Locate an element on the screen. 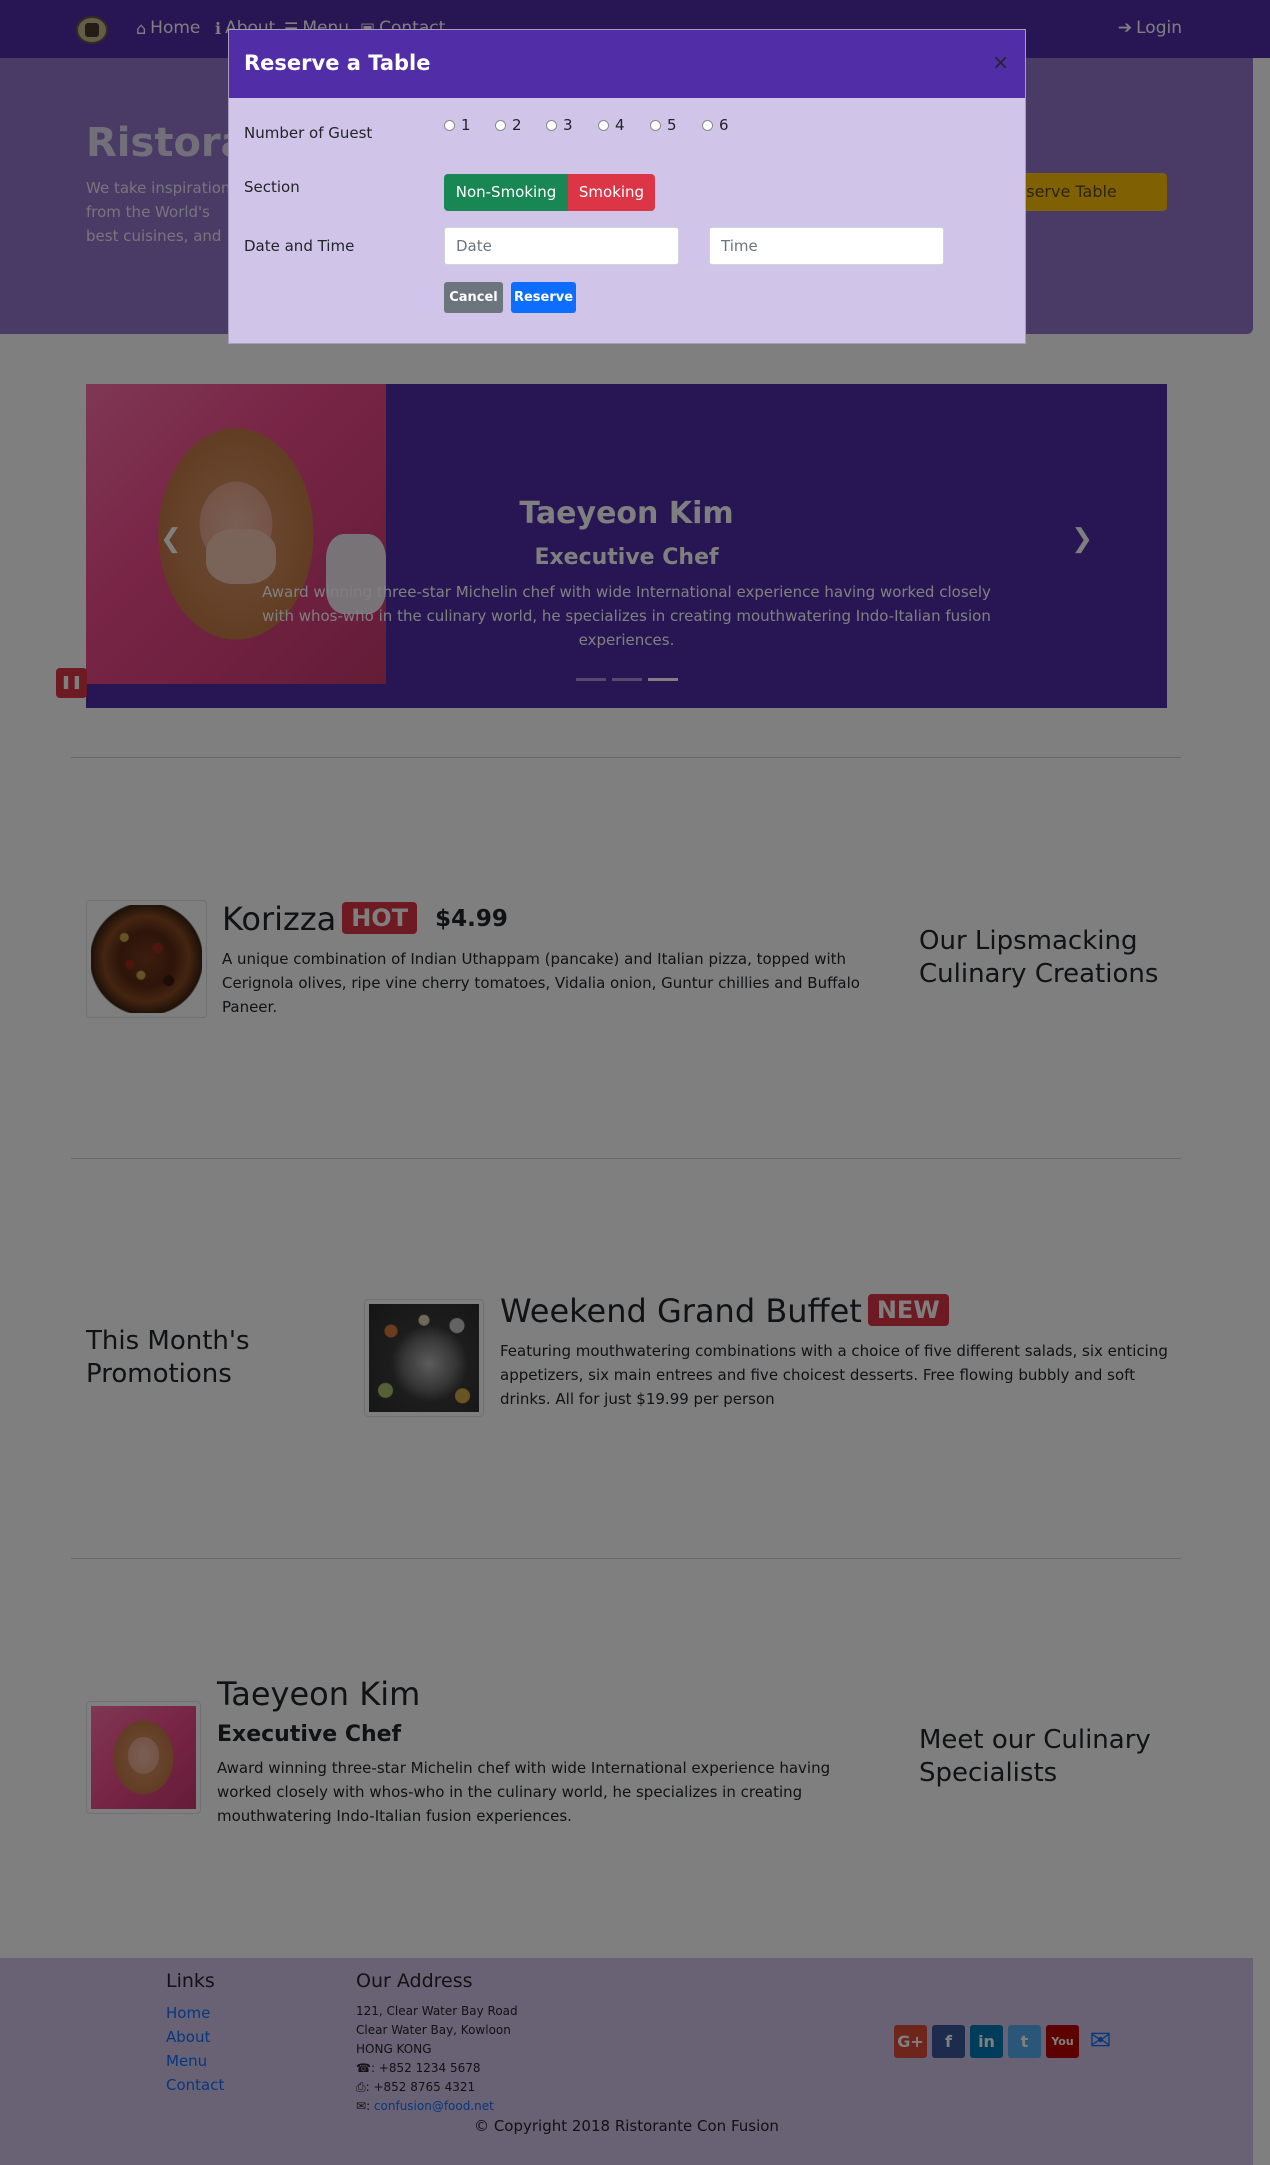  guest-radio-label: 1 is located at coordinates (466, 125).